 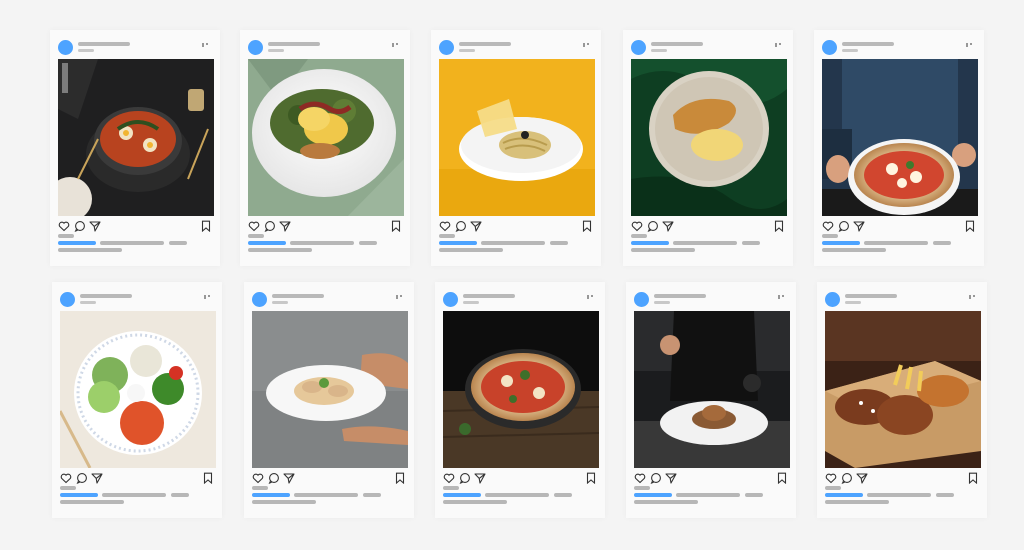 I want to click on post-photo-shakshuka-skillet, so click(x=136, y=137).